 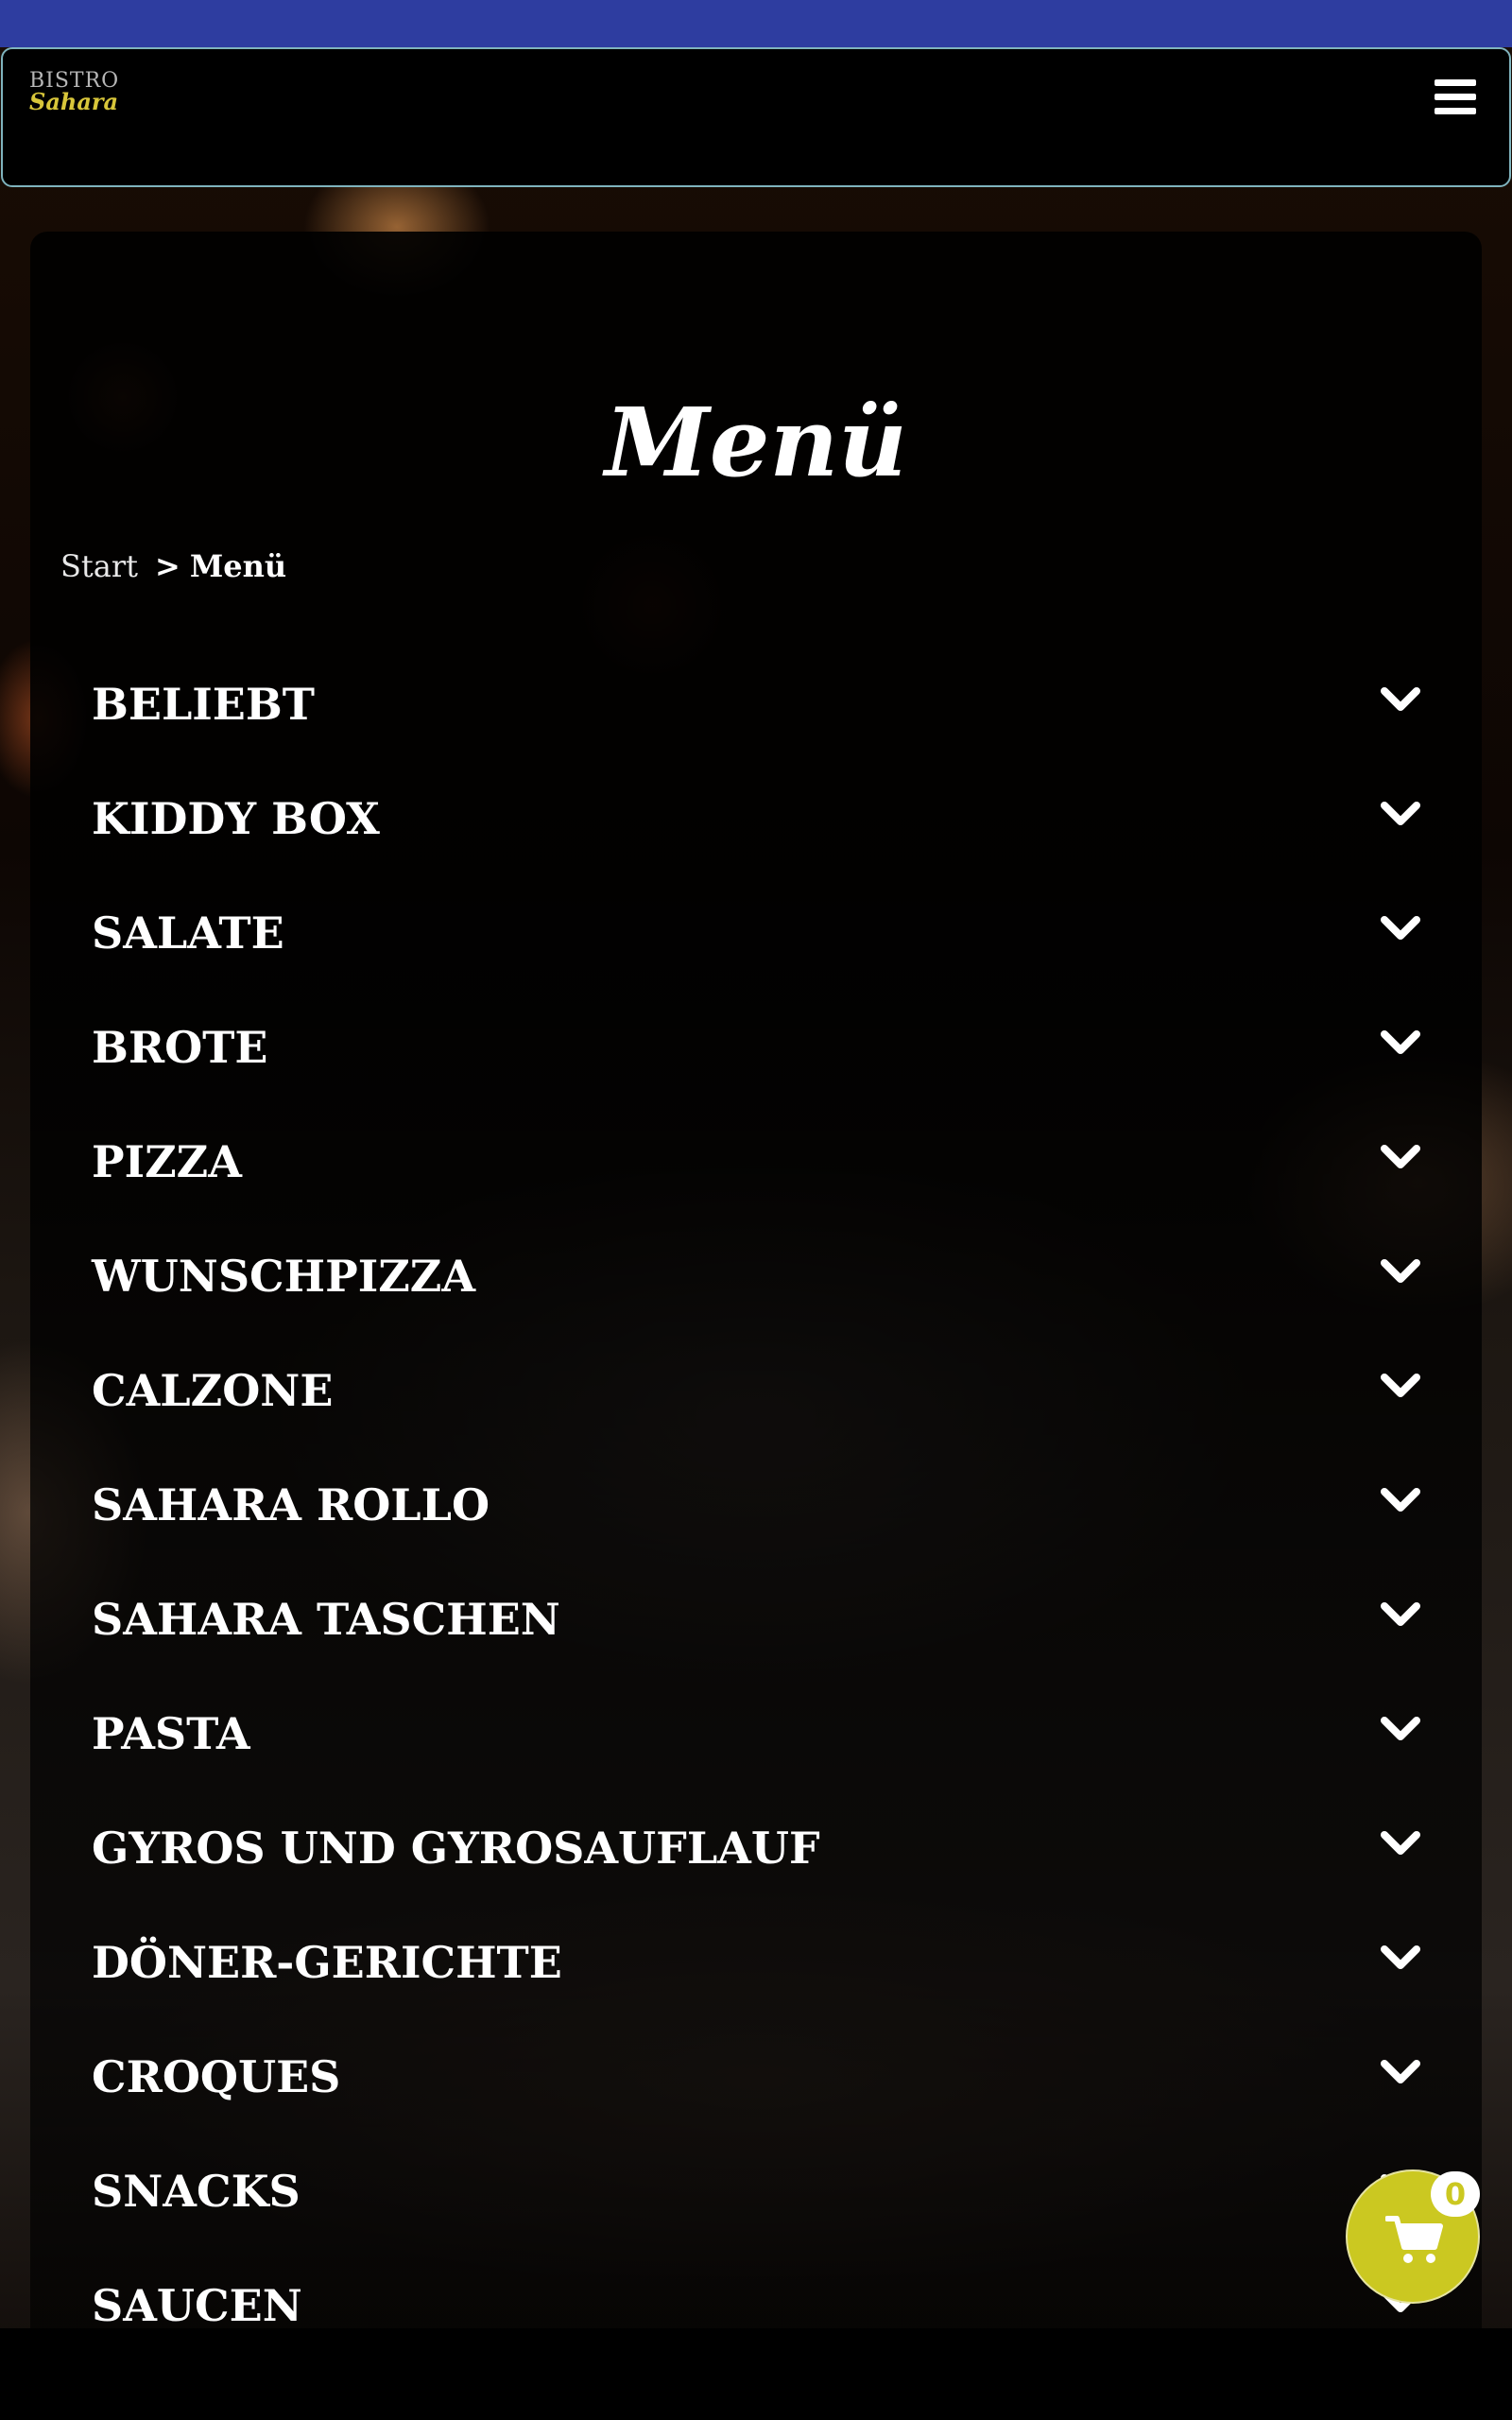 What do you see at coordinates (1455, 2194) in the screenshot?
I see `cart-count-badge: 0` at bounding box center [1455, 2194].